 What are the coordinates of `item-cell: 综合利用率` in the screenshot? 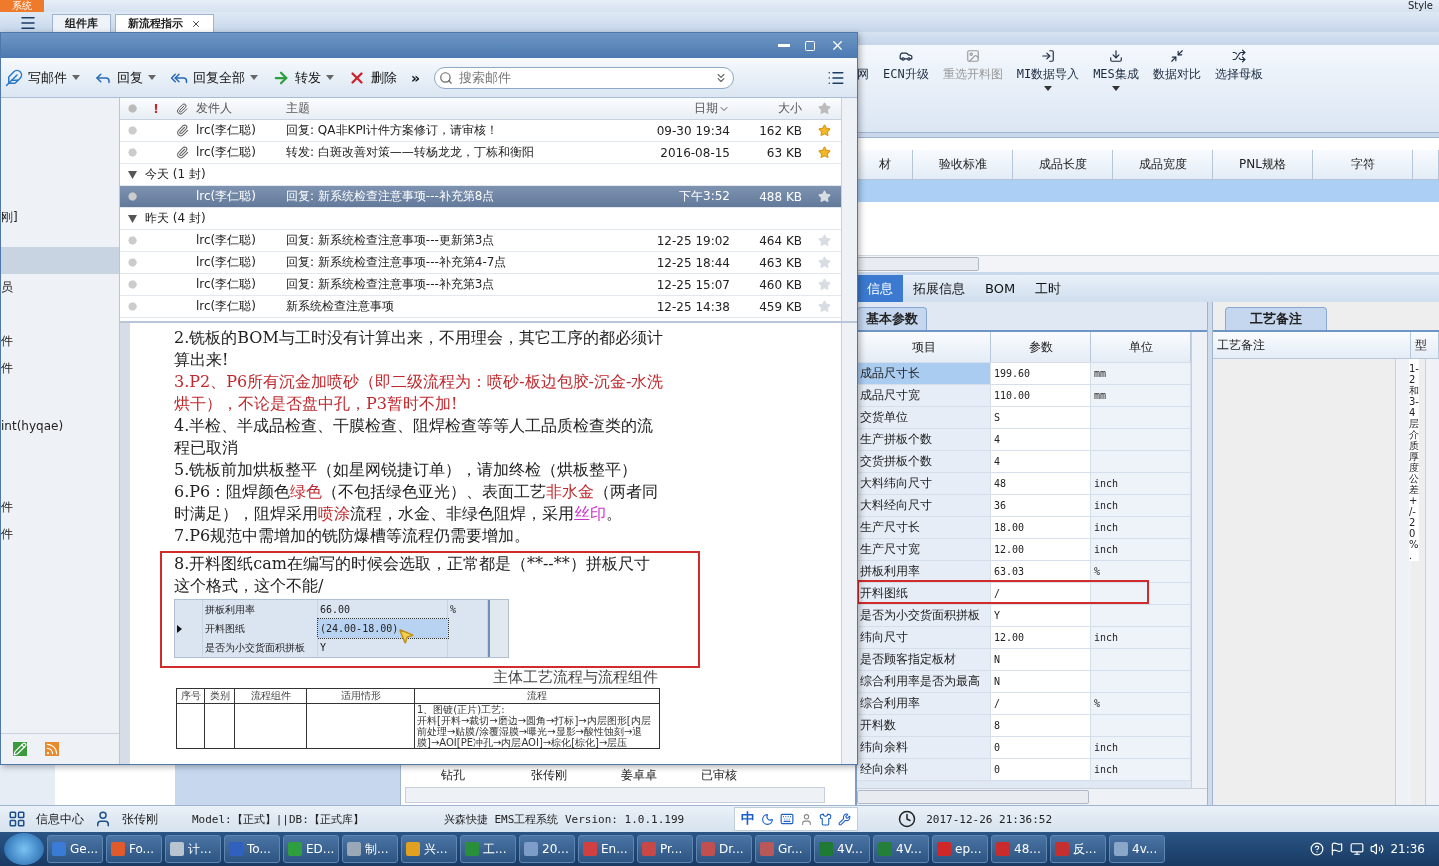 It's located at (924, 703).